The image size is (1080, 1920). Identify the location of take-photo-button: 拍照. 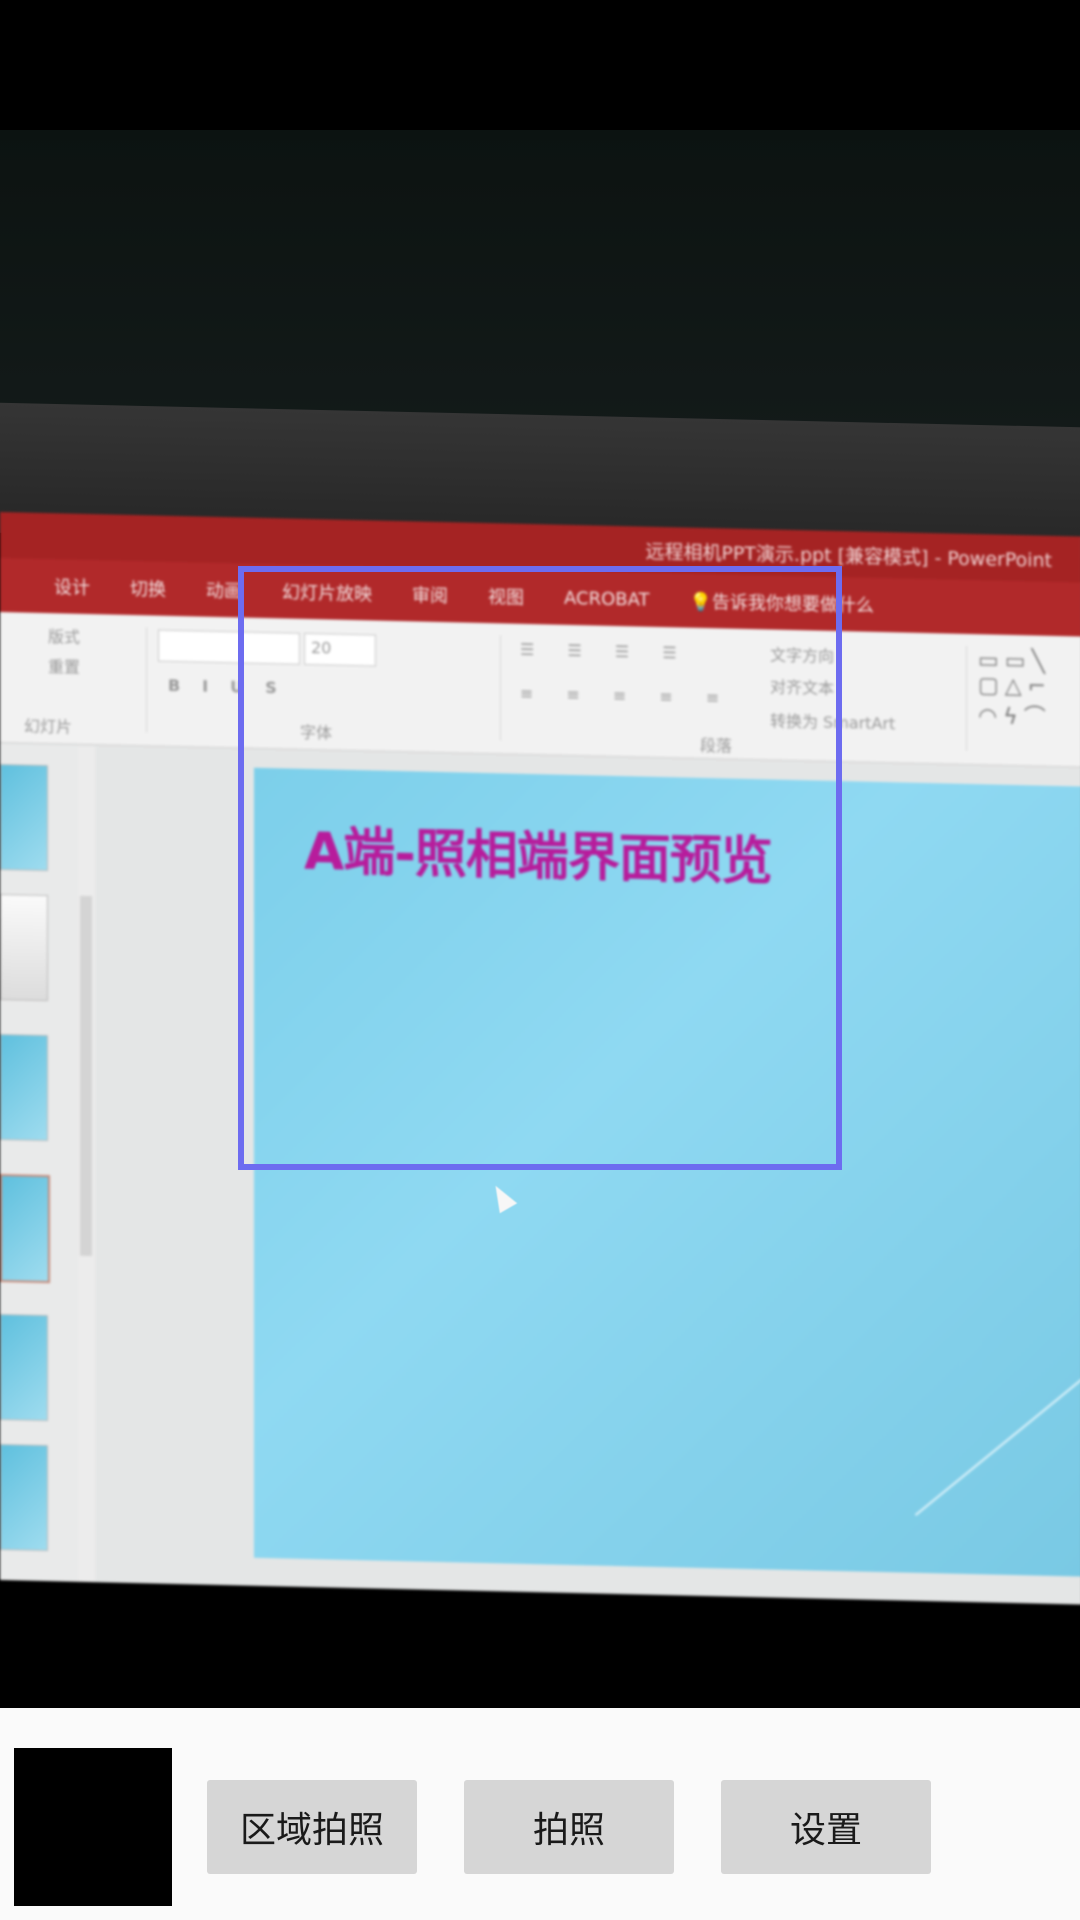
(569, 1827).